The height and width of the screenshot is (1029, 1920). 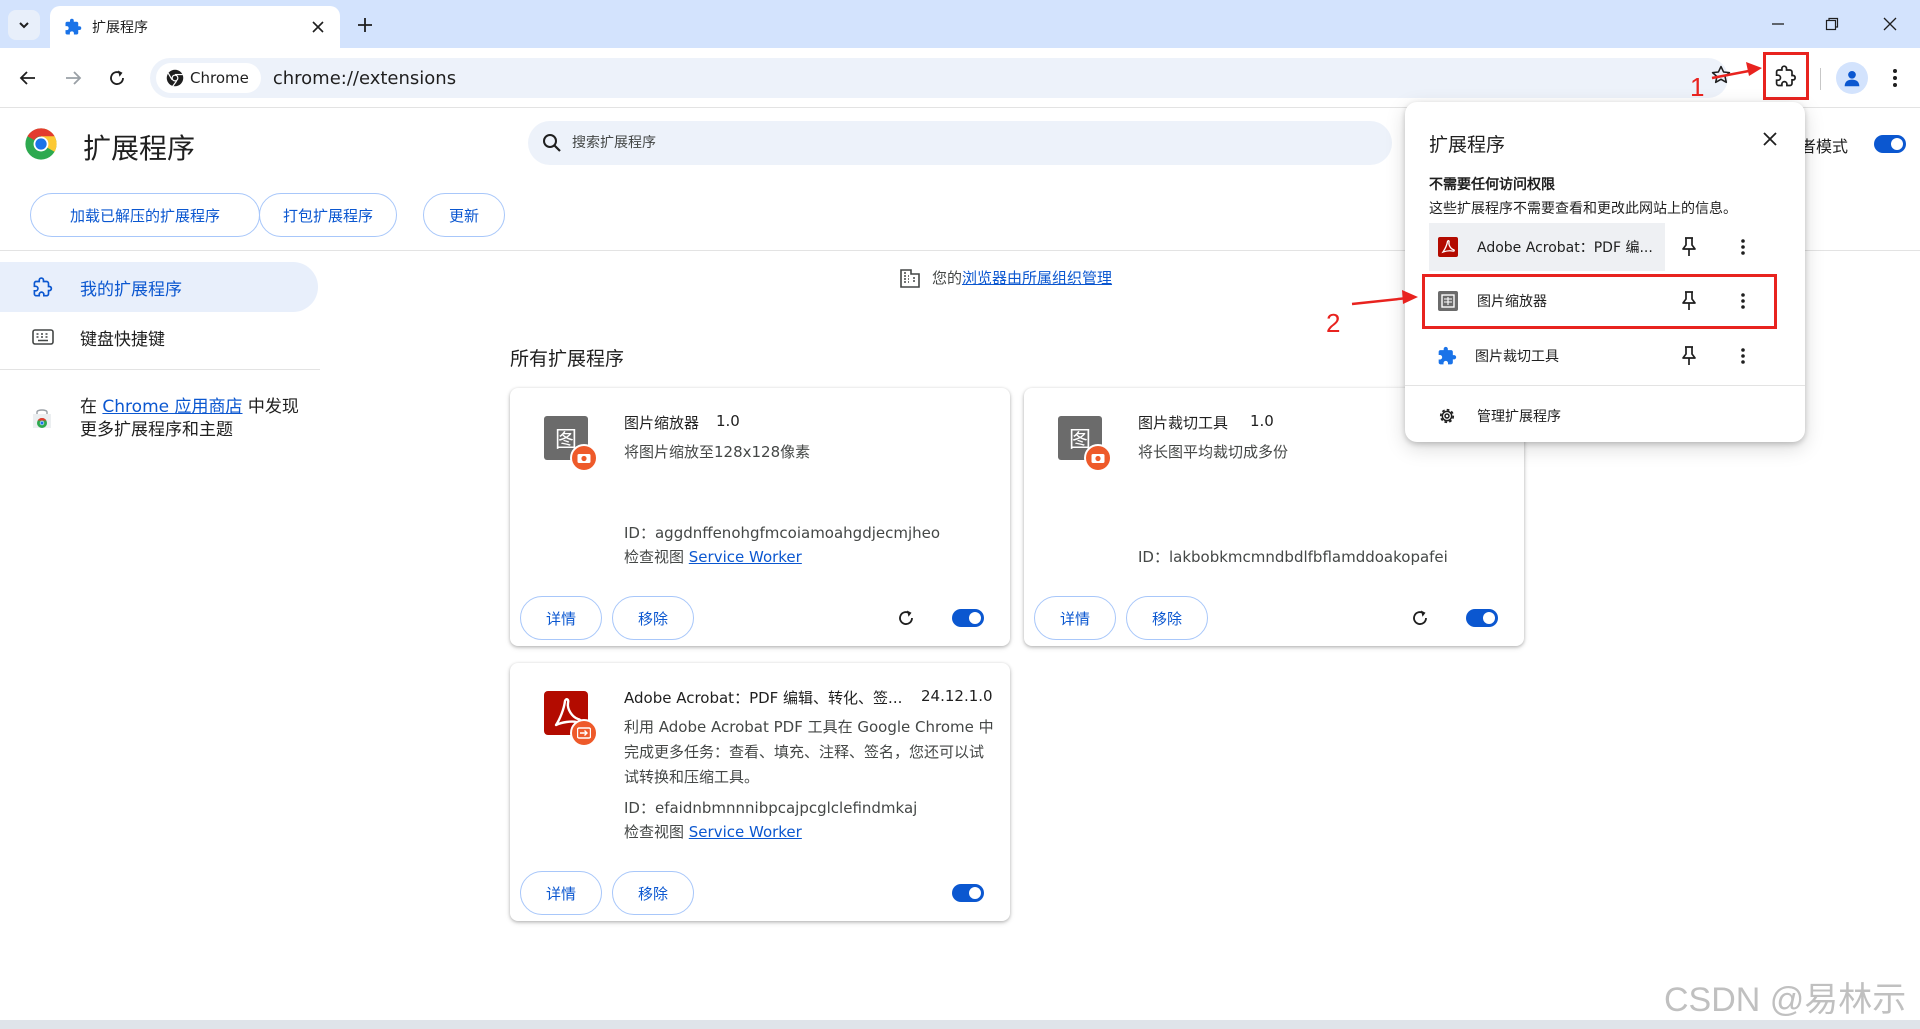 I want to click on manage-extensions-button: 管理扩展程序, so click(x=1499, y=416).